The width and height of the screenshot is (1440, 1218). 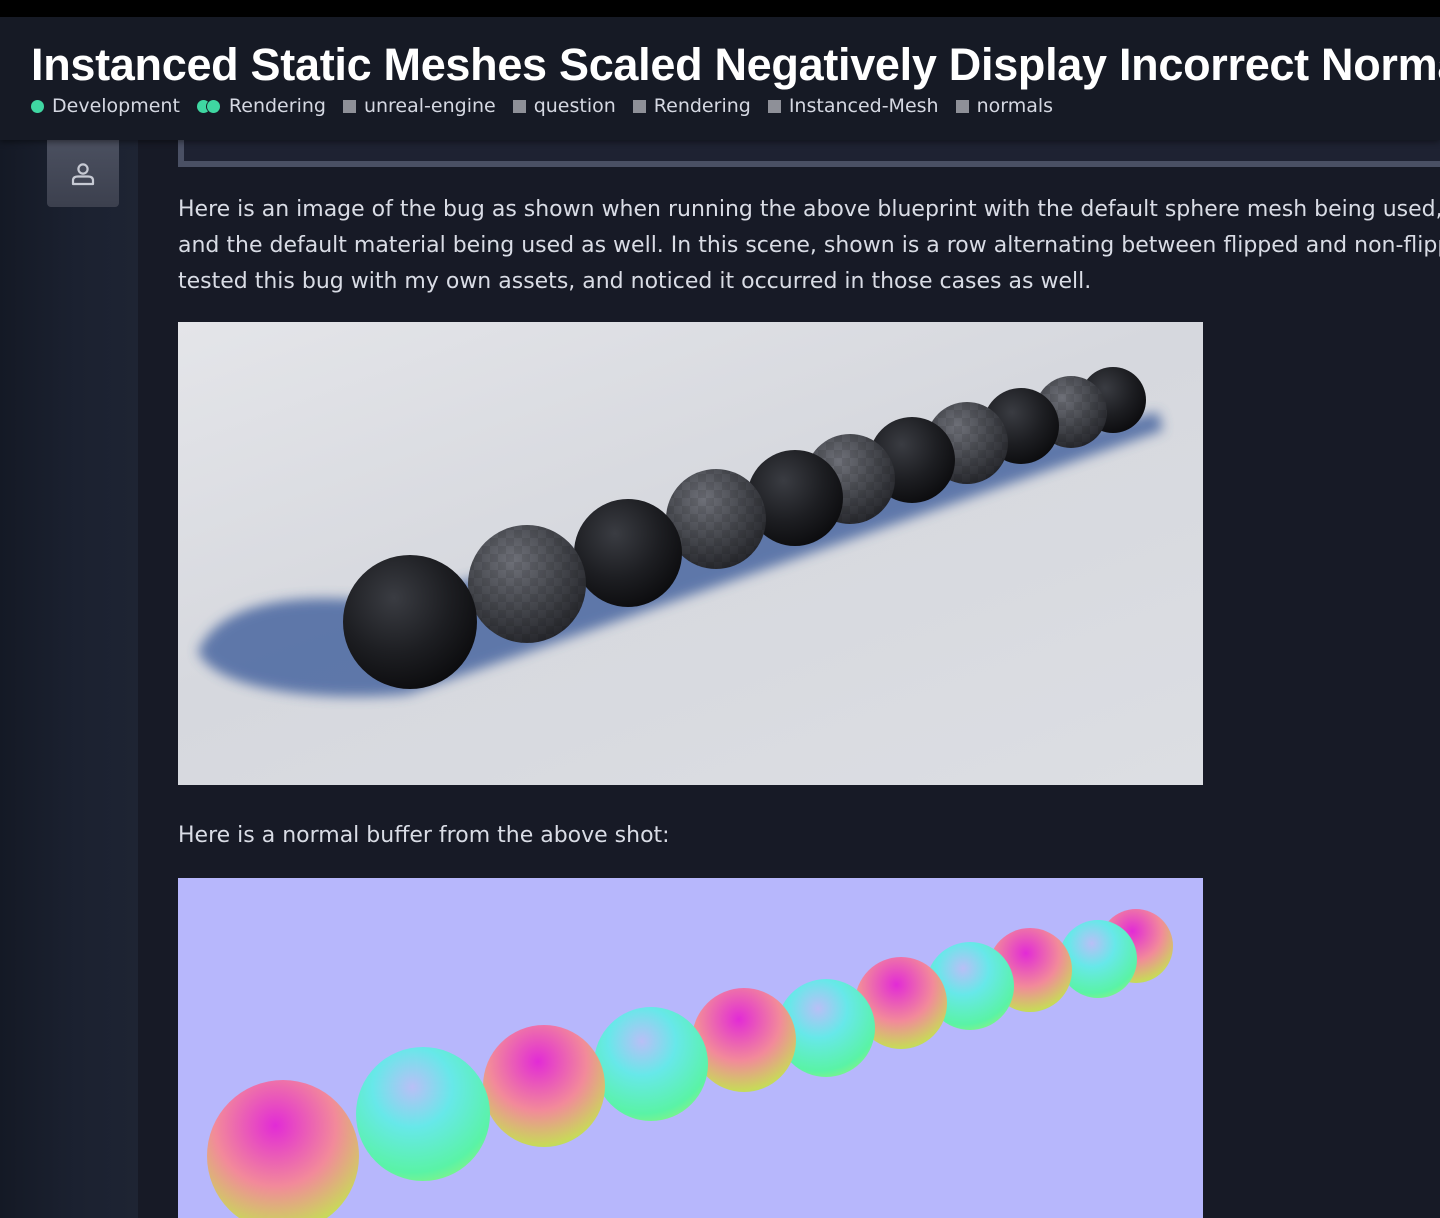 I want to click on category-tag-rendering: Rendering, so click(x=261, y=106).